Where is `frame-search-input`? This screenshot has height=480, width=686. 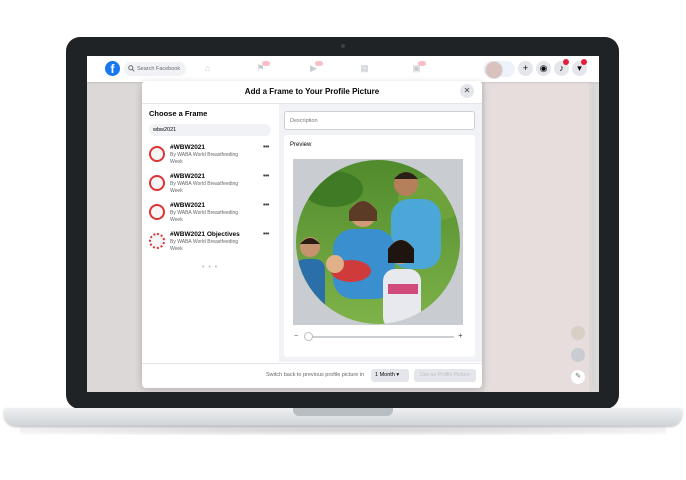
frame-search-input is located at coordinates (210, 130).